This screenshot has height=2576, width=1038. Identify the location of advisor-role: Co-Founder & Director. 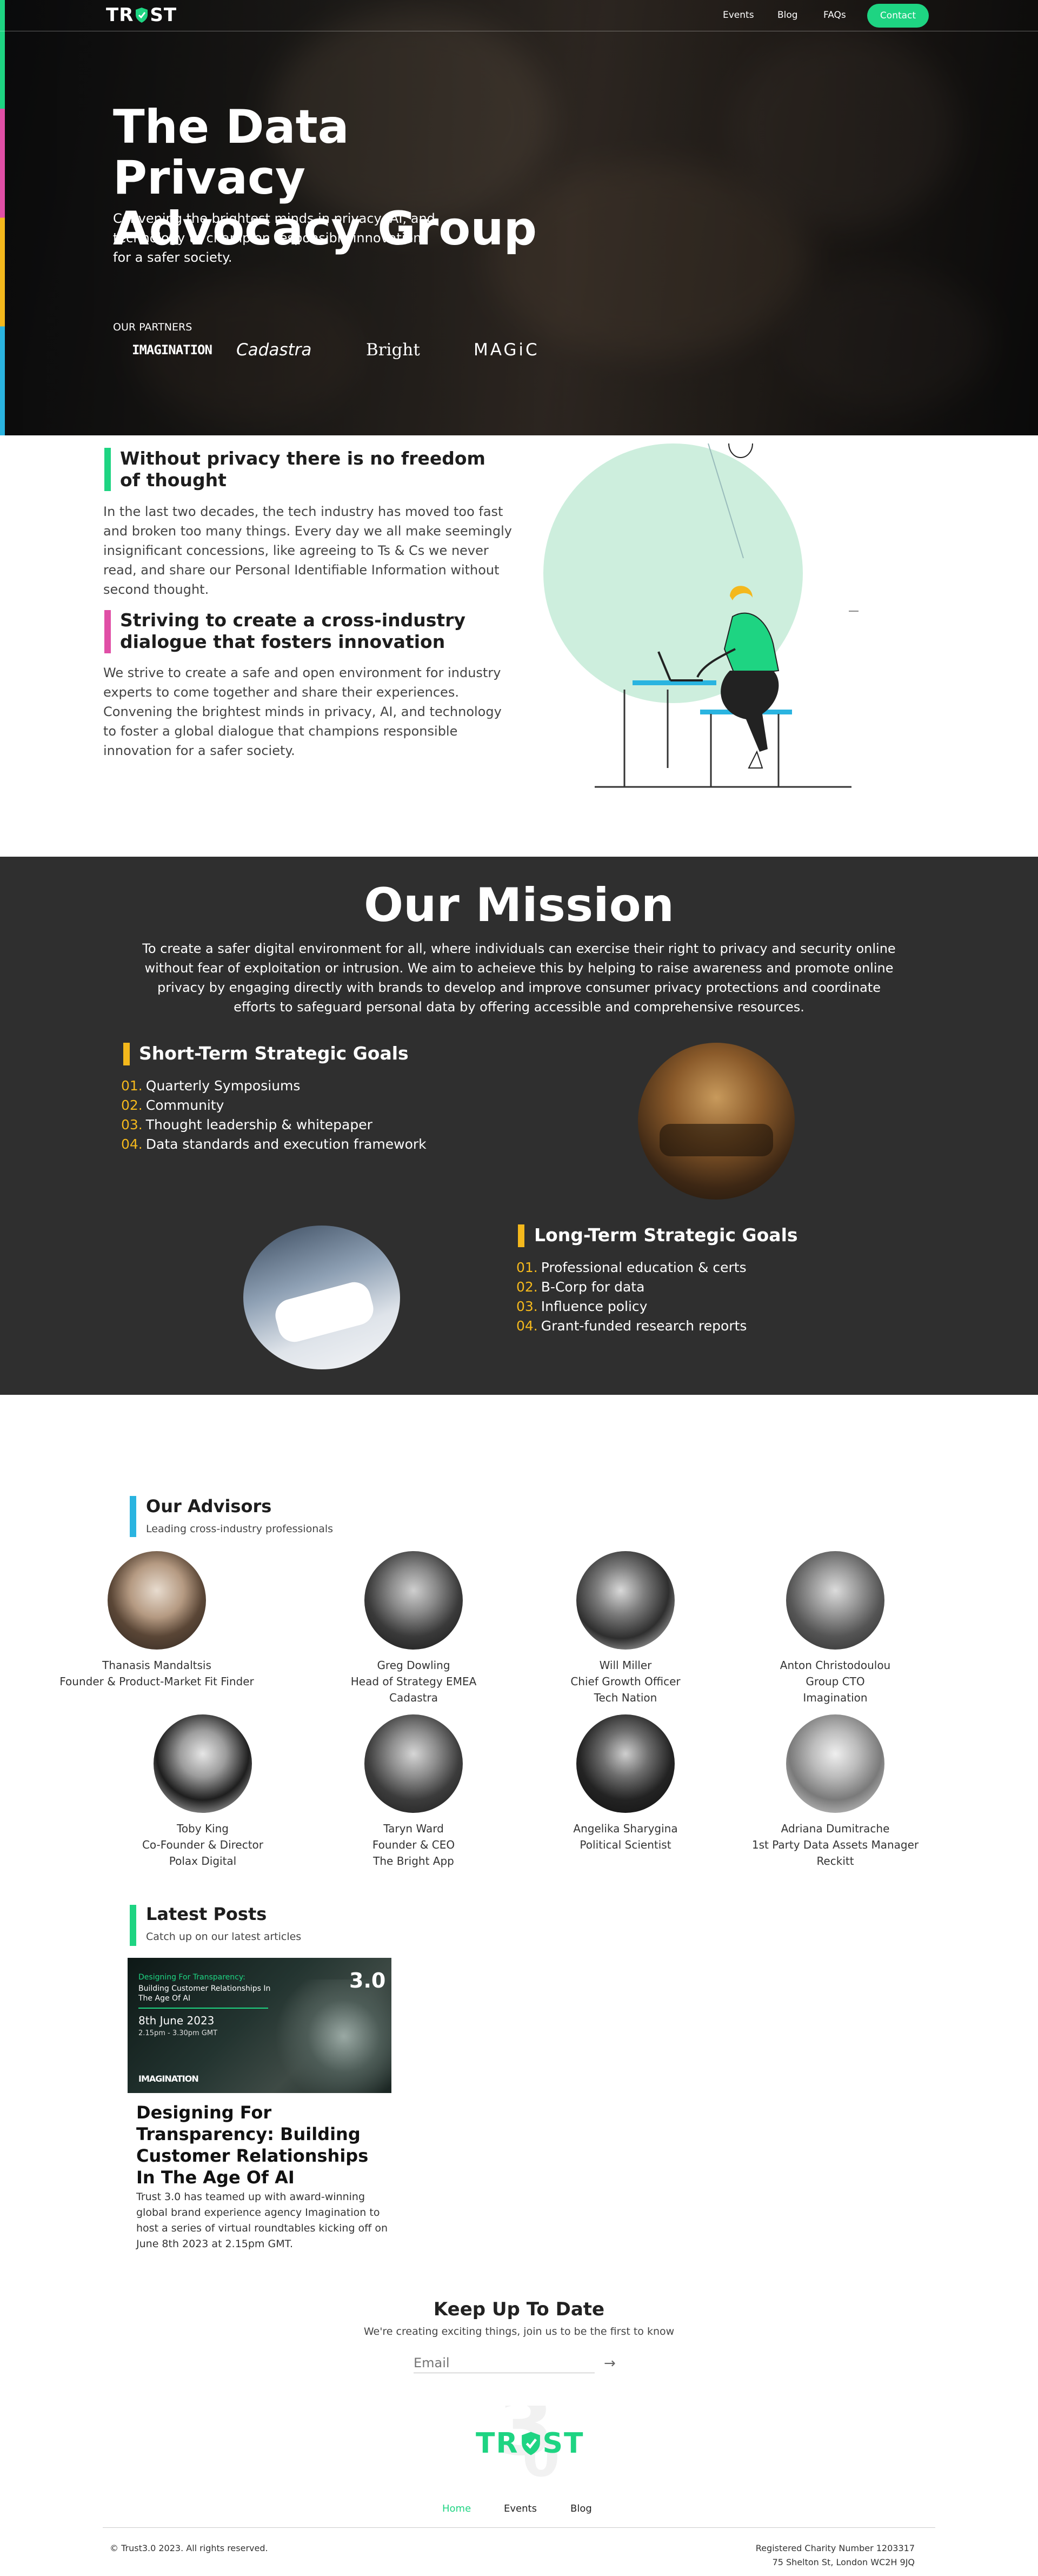
(203, 1845).